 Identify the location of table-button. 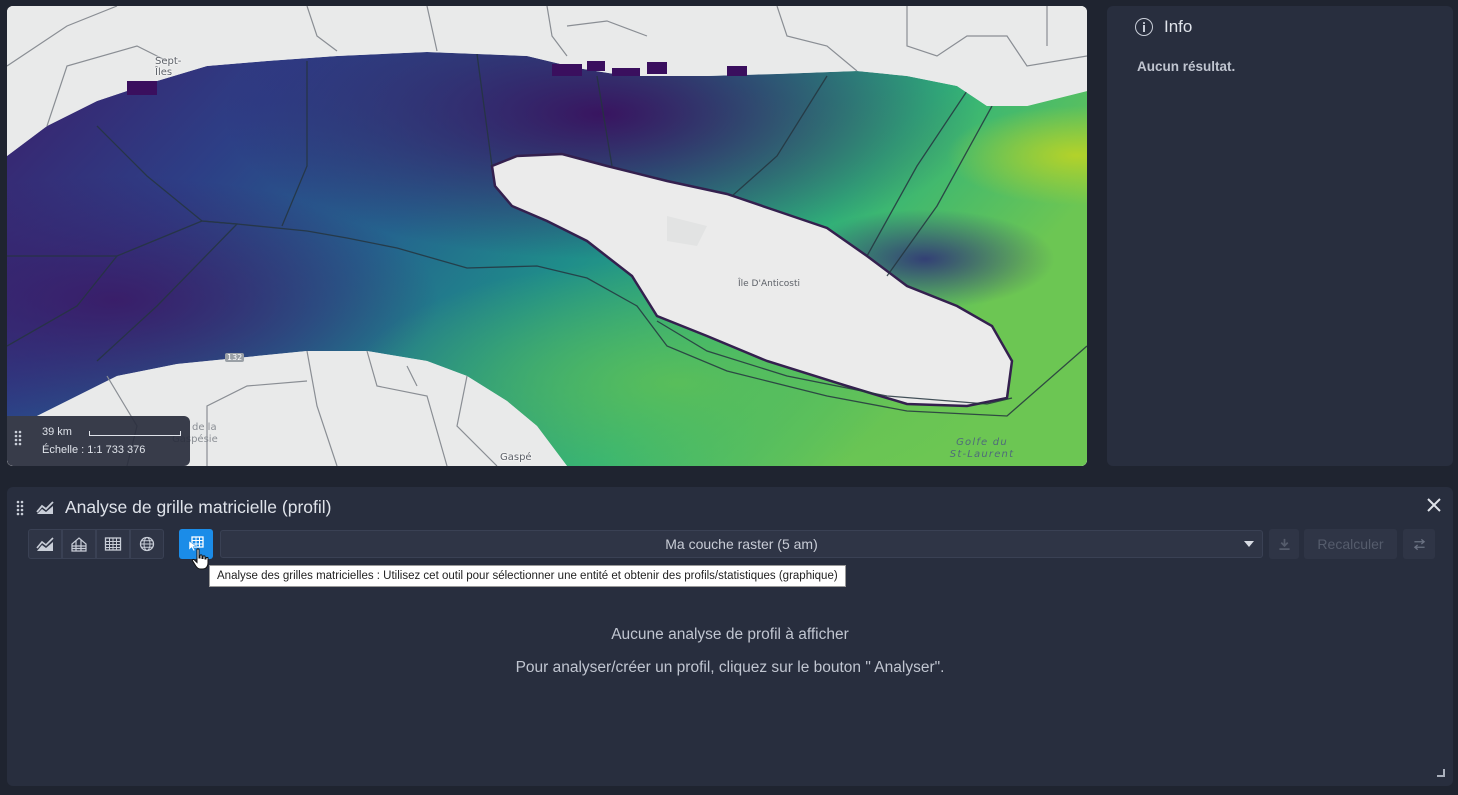
(113, 544).